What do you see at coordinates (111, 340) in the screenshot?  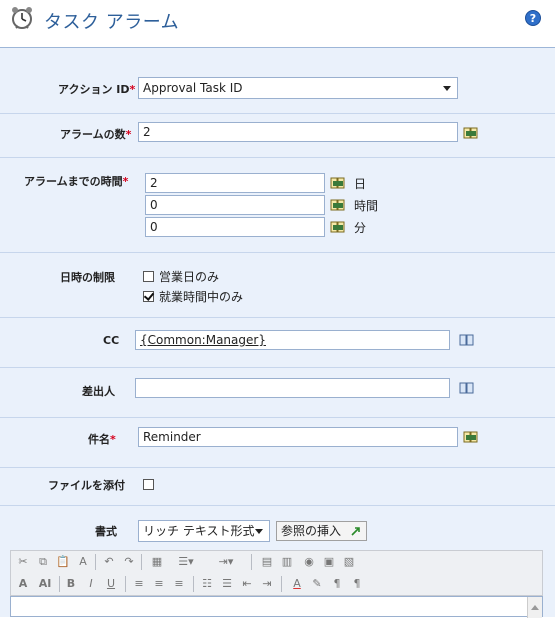 I see `cc-label: CC` at bounding box center [111, 340].